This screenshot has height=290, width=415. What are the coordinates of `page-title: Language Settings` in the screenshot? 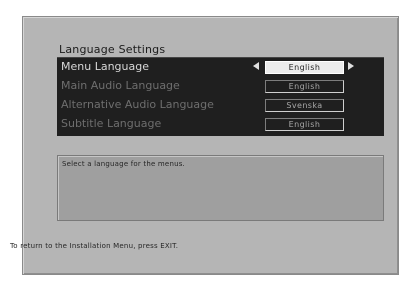 It's located at (112, 49).